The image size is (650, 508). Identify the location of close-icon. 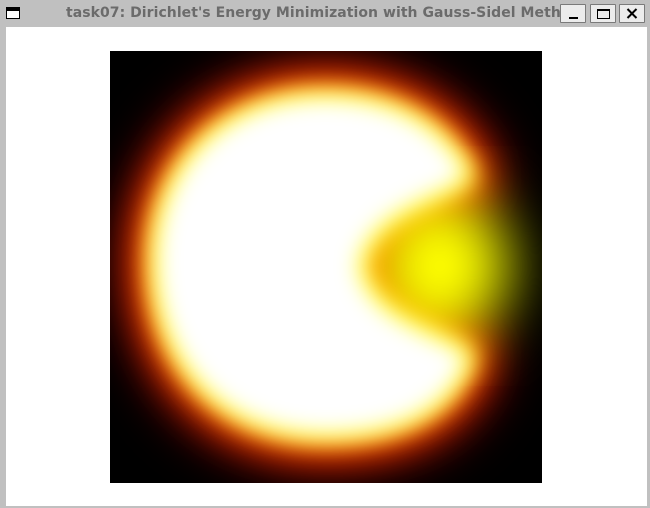
(632, 13).